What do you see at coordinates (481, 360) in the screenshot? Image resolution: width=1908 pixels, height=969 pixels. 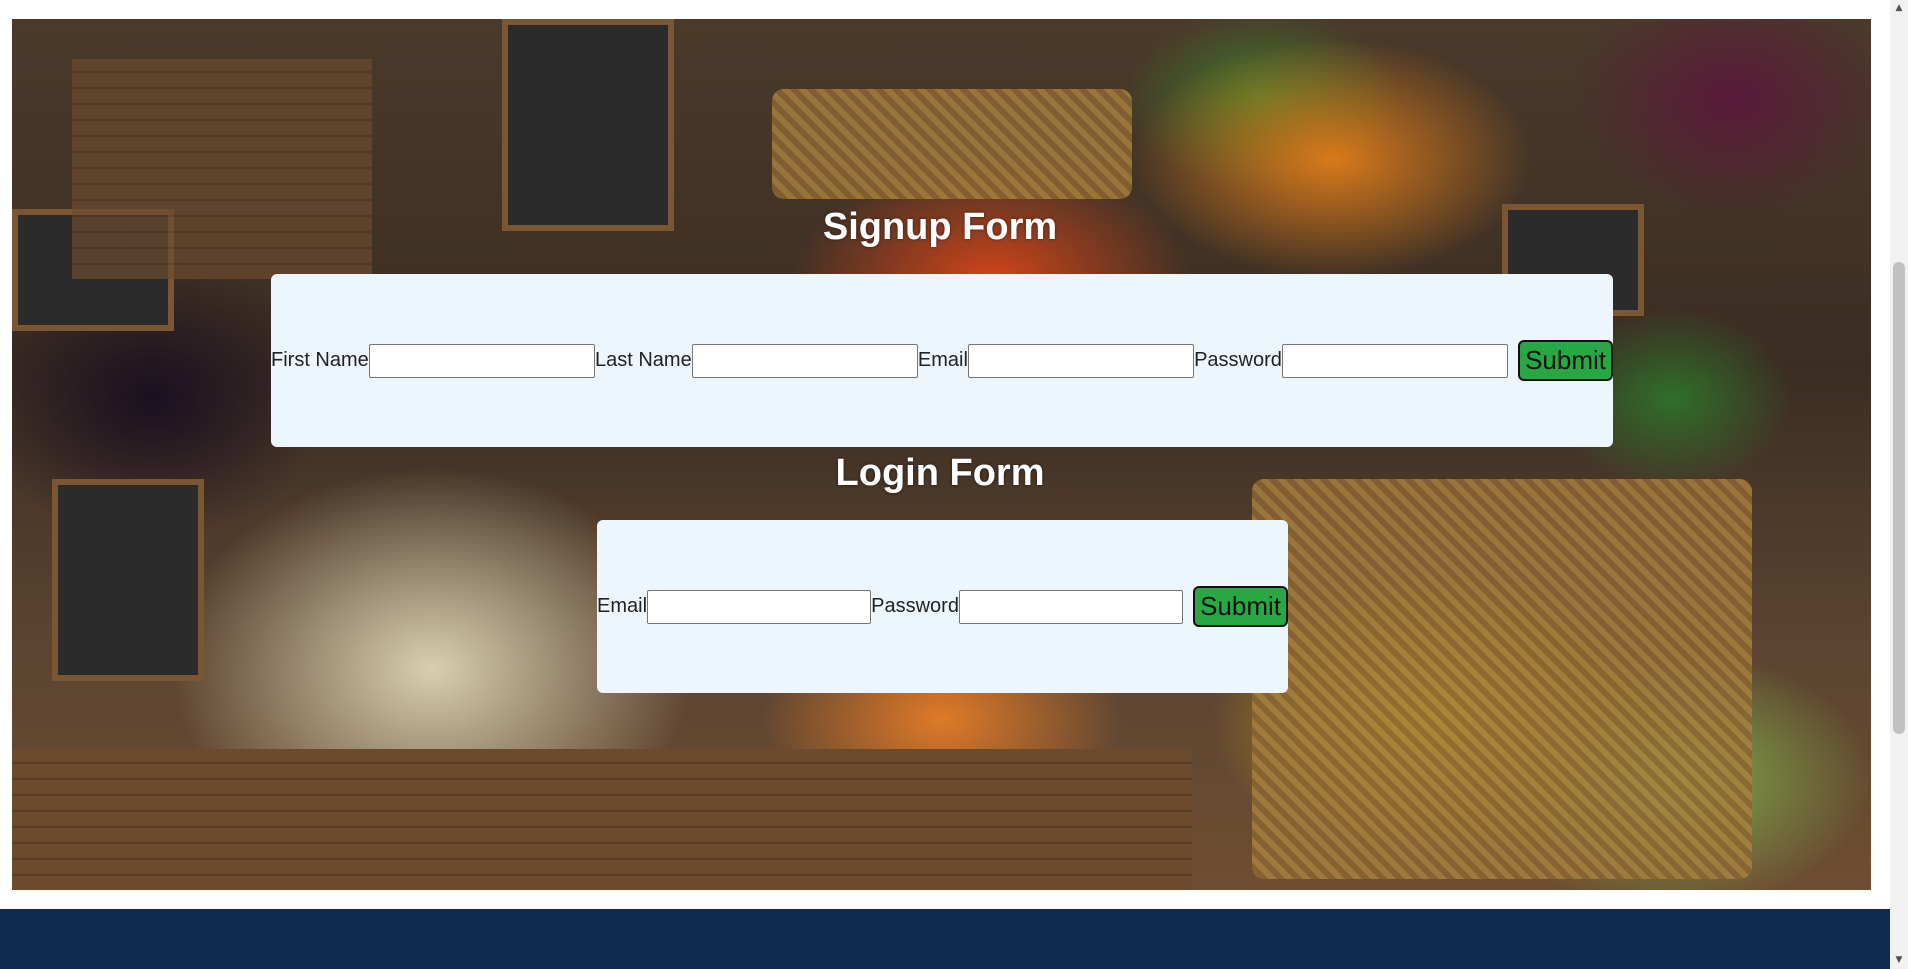 I see `first-name-input` at bounding box center [481, 360].